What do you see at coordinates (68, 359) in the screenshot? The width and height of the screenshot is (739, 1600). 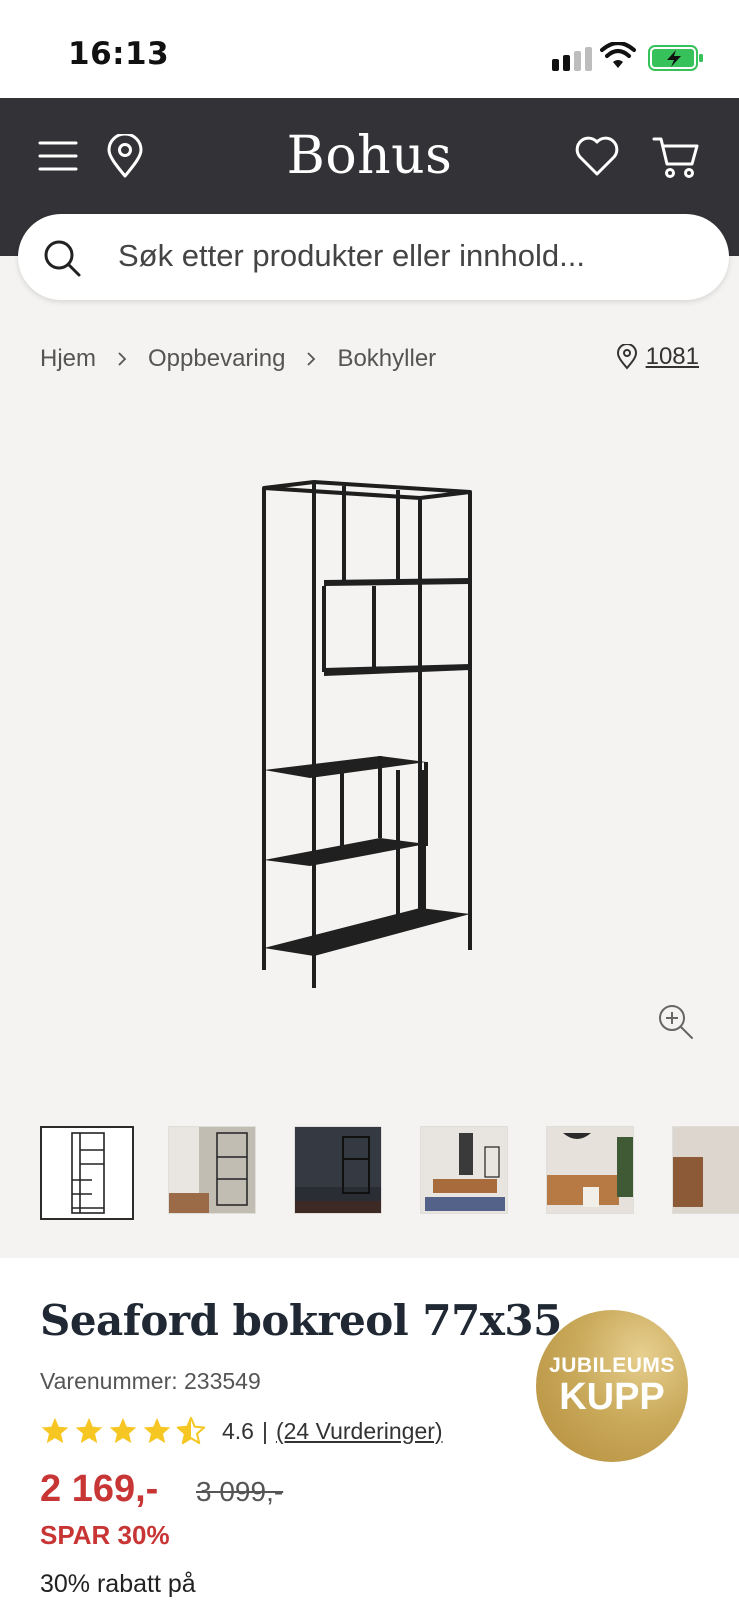 I see `breadcrumb-item-home: Hjem` at bounding box center [68, 359].